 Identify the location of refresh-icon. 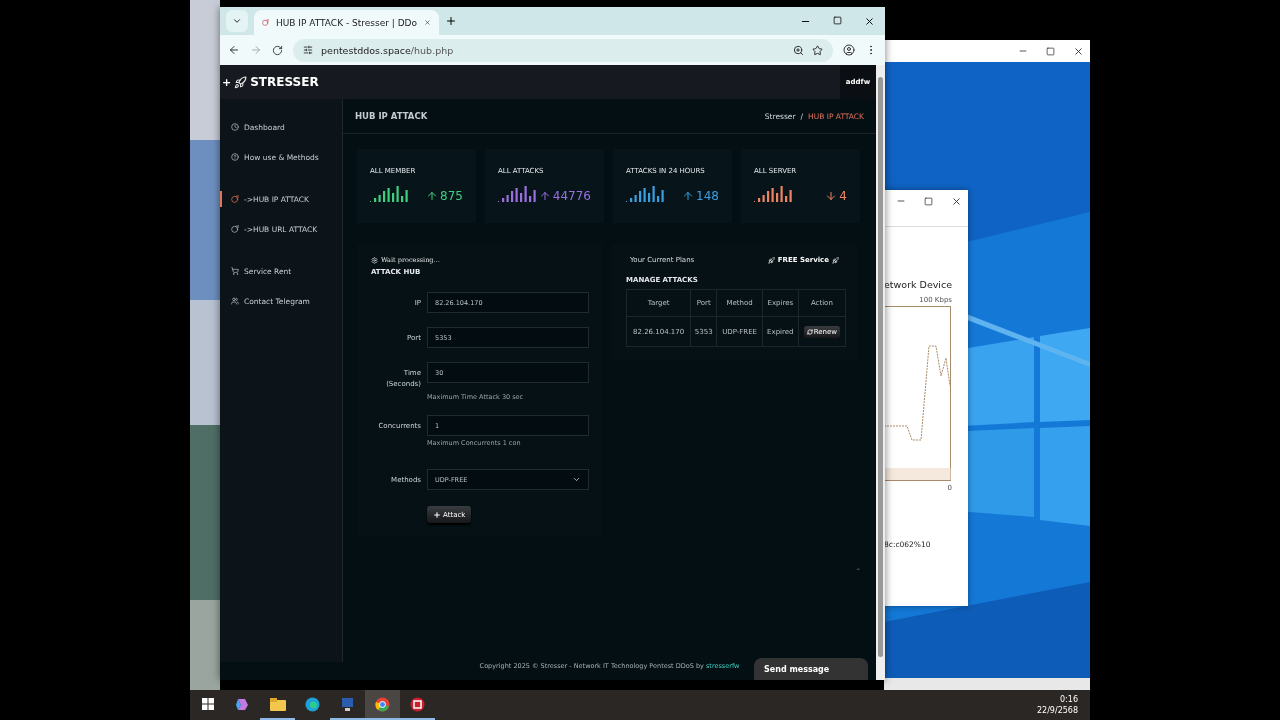
(809, 331).